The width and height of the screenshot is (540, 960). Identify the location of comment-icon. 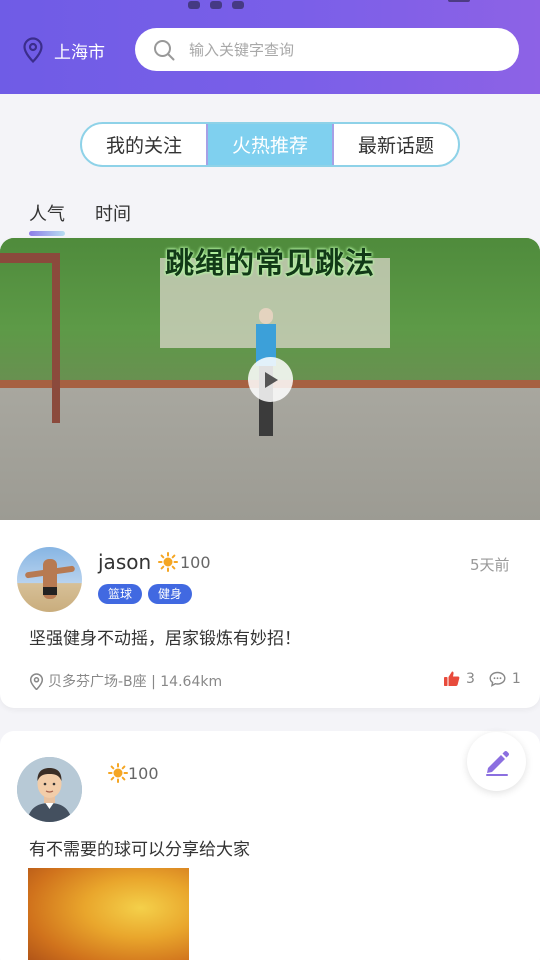
(497, 679).